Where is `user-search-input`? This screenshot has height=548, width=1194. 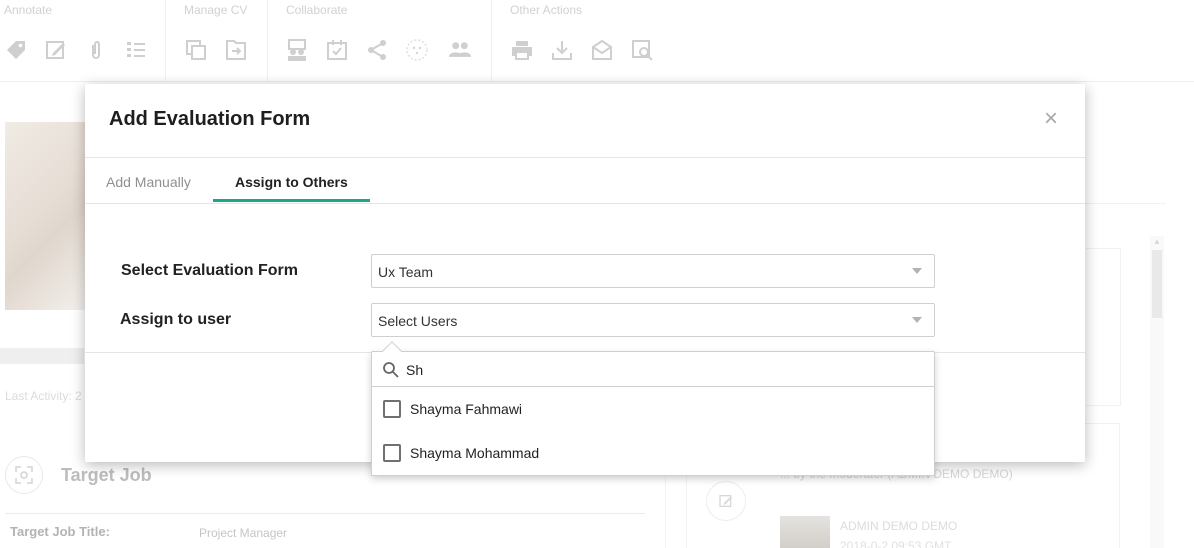
user-search-input is located at coordinates (656, 370).